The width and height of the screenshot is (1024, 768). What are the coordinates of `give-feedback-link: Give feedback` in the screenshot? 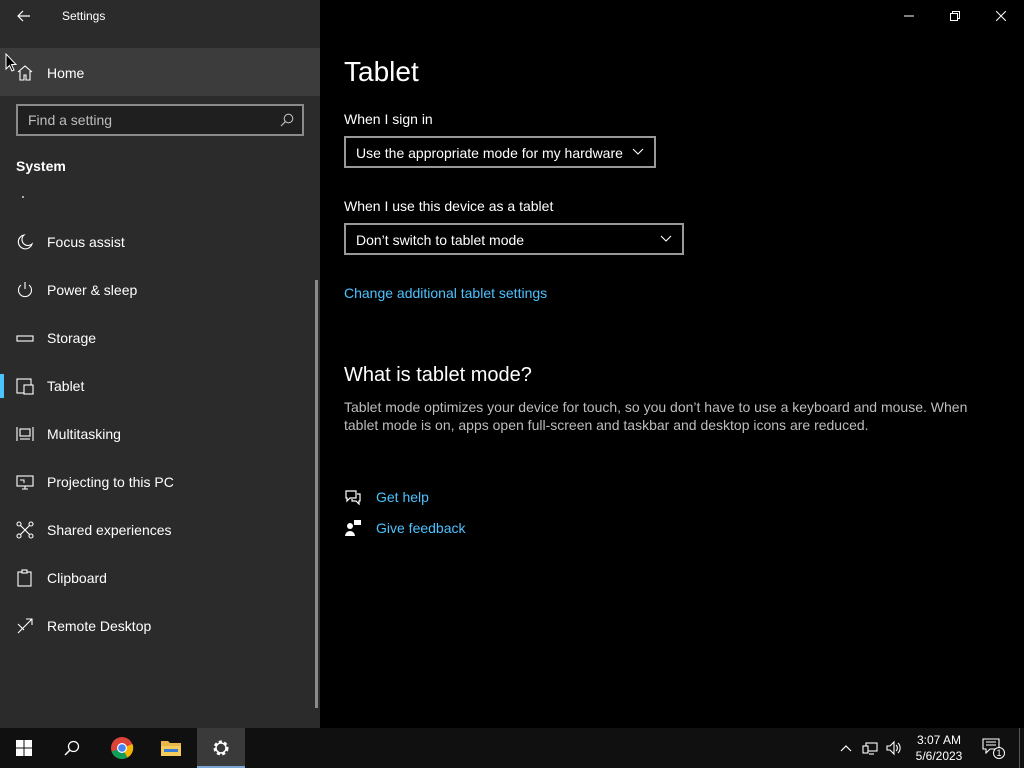 It's located at (421, 528).